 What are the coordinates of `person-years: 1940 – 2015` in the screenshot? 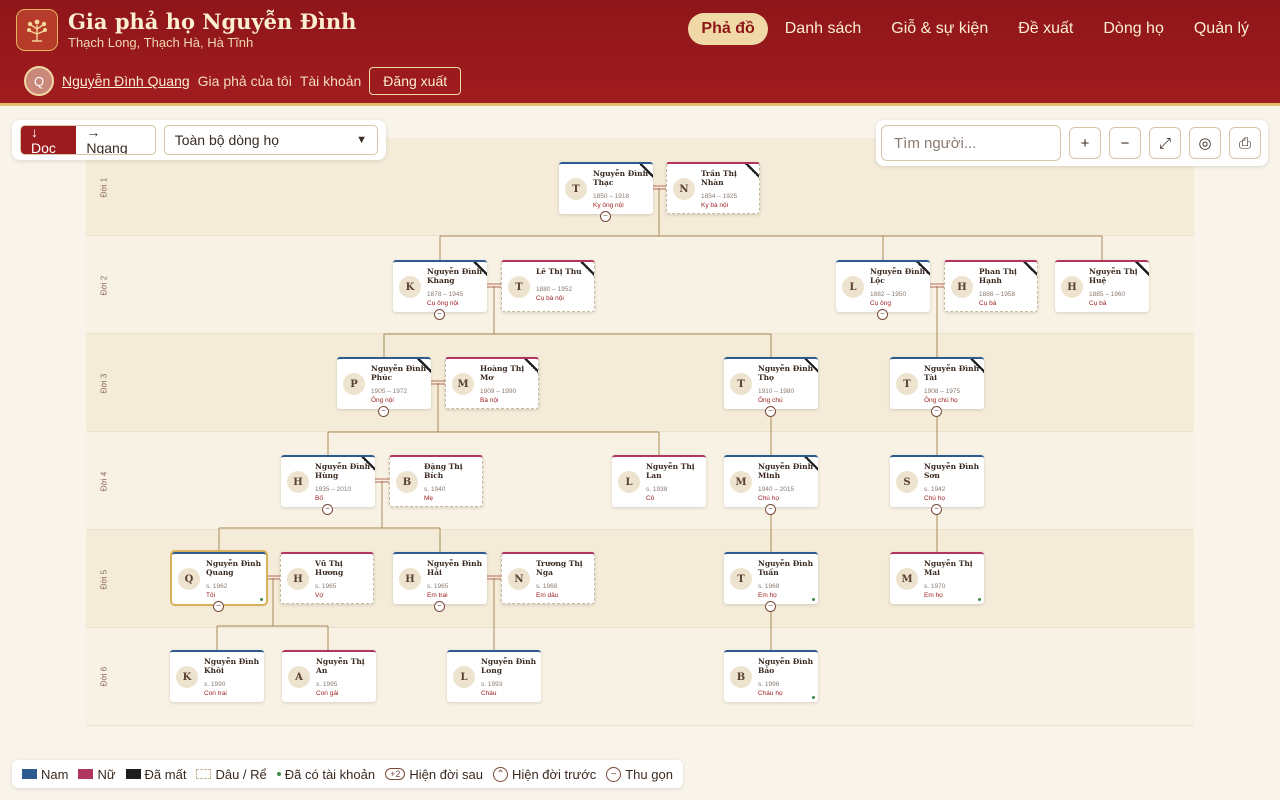 It's located at (776, 489).